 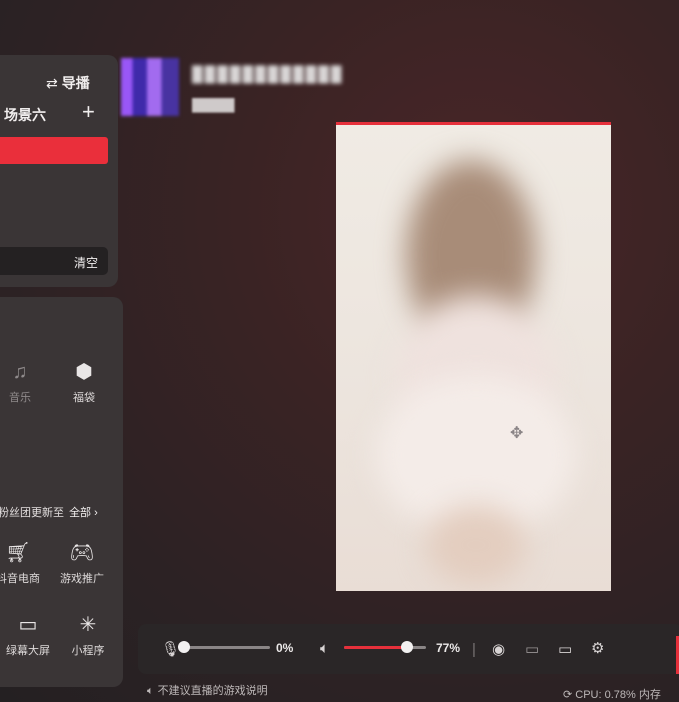 I want to click on stream-category: █████, so click(x=213, y=105).